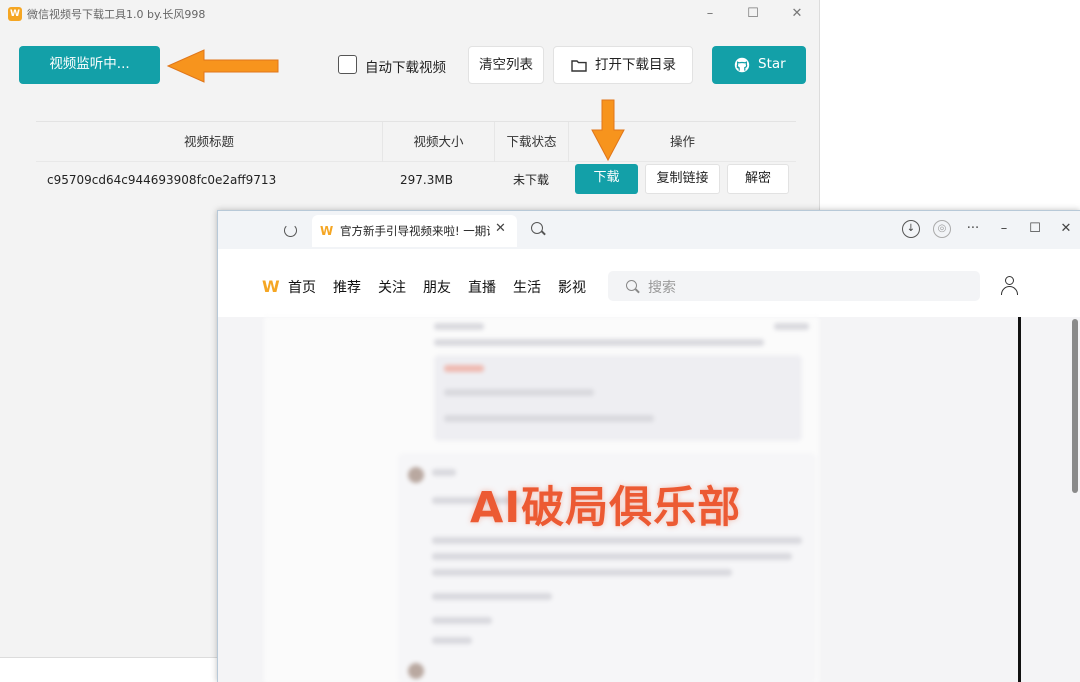 The image size is (1080, 682). What do you see at coordinates (794, 286) in the screenshot?
I see `search-input: 搜索` at bounding box center [794, 286].